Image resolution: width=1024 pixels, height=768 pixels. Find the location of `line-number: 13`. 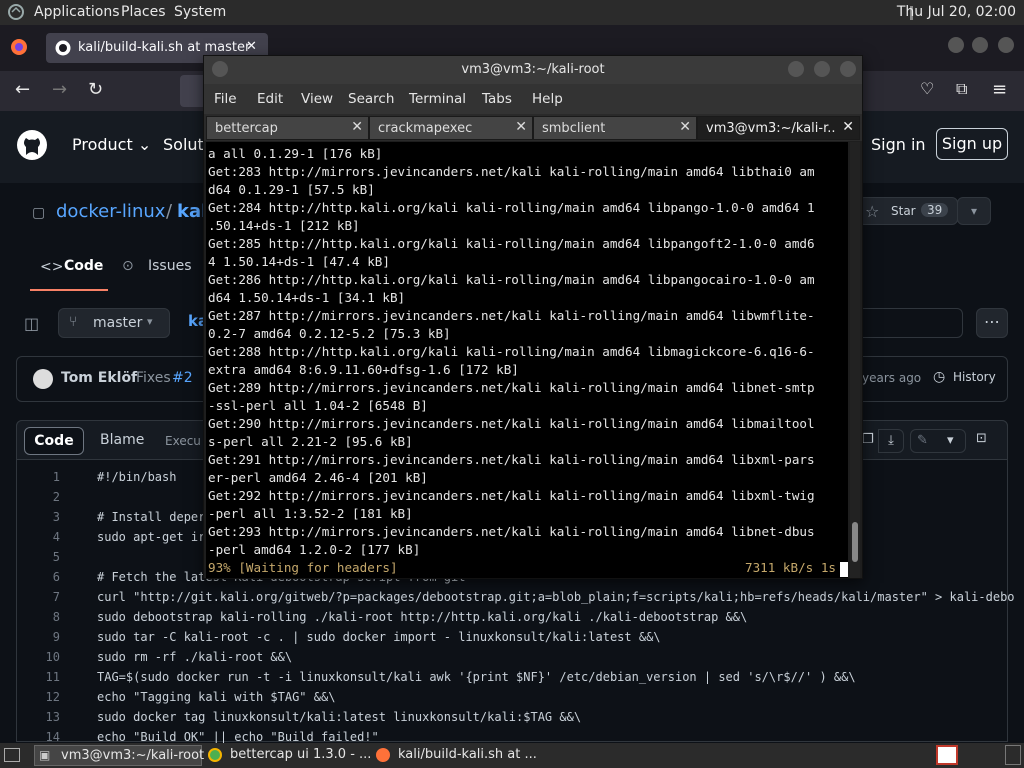

line-number: 13 is located at coordinates (45, 717).